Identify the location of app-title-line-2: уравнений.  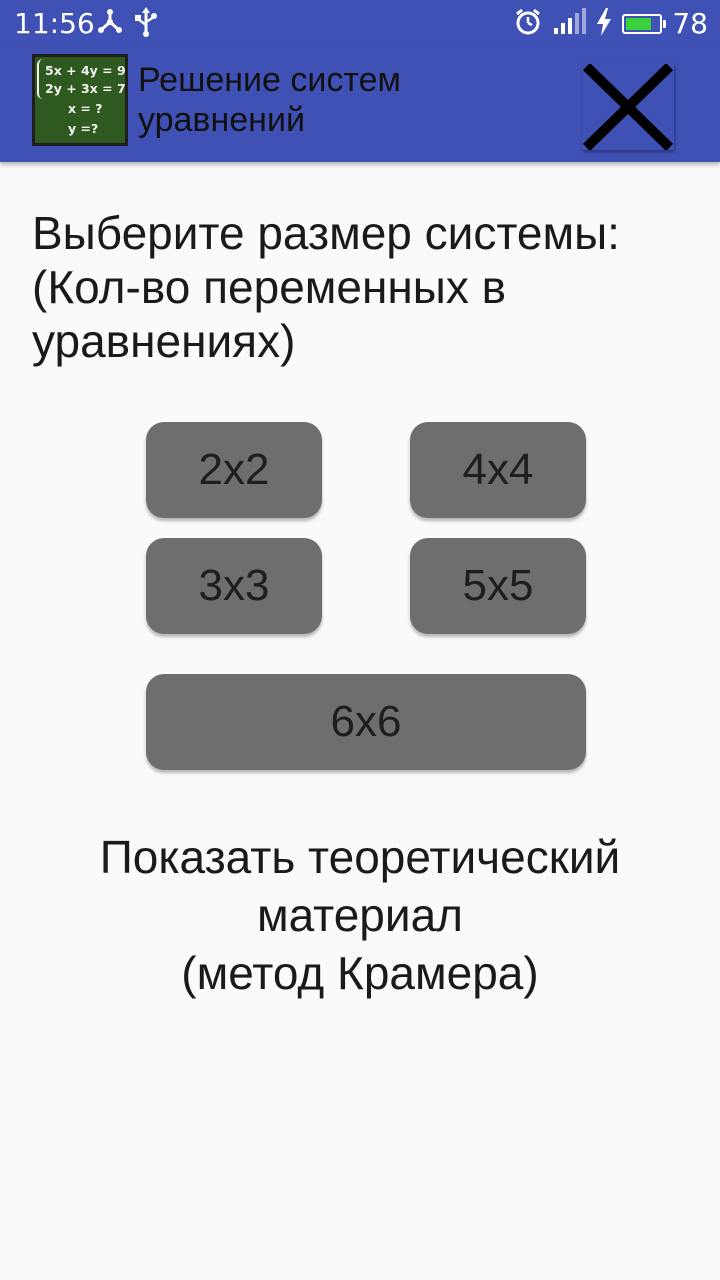
(221, 120).